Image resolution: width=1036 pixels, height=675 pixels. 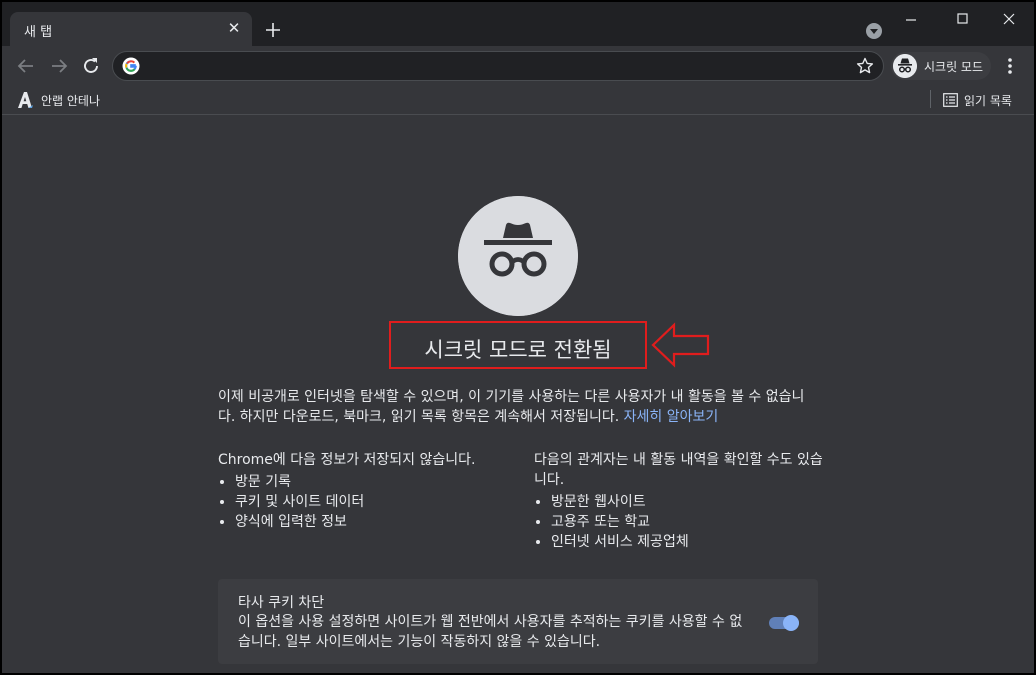 I want to click on visible-to-heading: 다음의 관계자는 내 활동 내역을 확인할 수도 있습니다., so click(x=678, y=470).